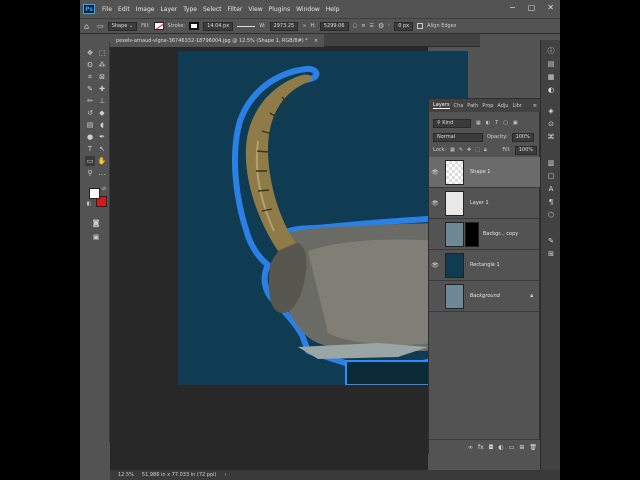  Describe the element at coordinates (487, 106) in the screenshot. I see `tab-properties: Prop` at that location.